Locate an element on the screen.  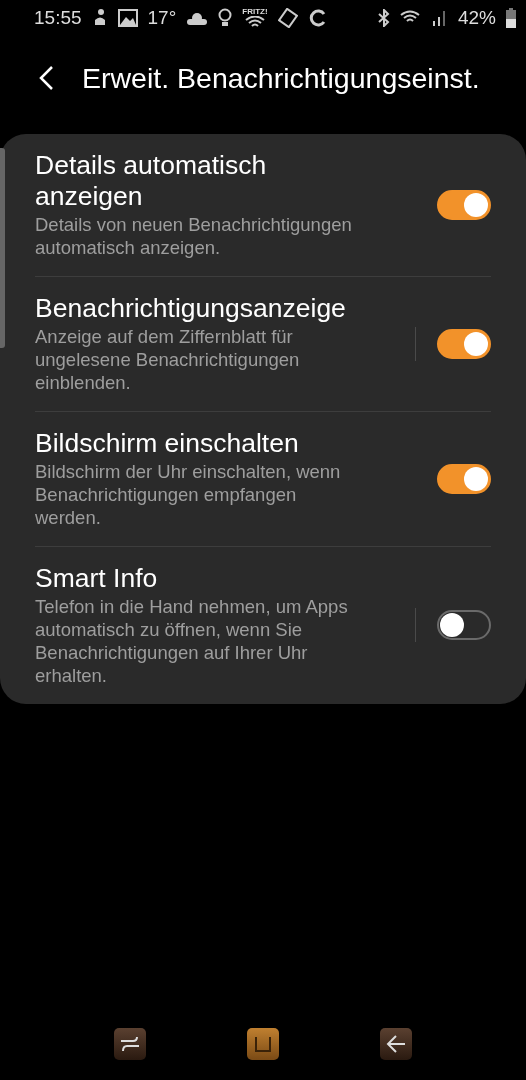
temperature: 17° is located at coordinates (162, 18).